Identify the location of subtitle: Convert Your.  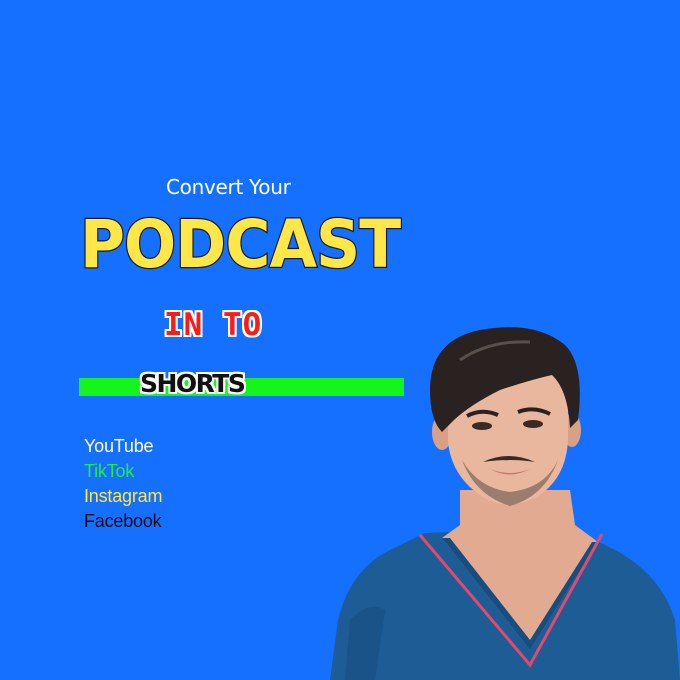
(228, 187).